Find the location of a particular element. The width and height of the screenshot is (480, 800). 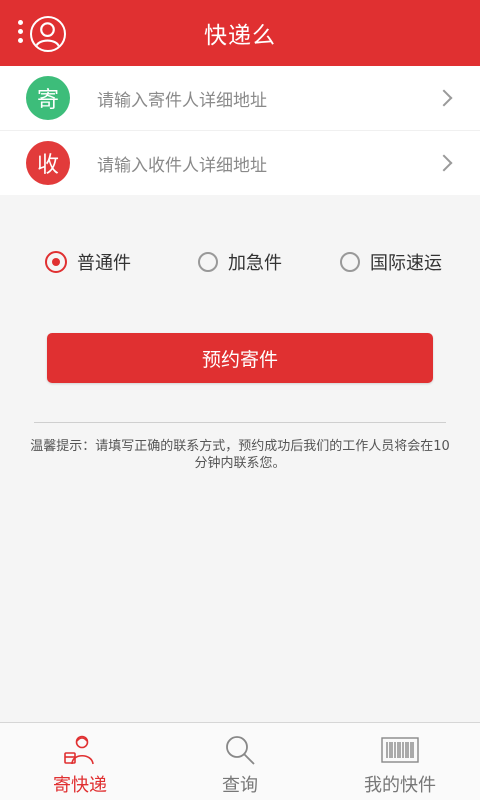

sender-badge: 寄 is located at coordinates (48, 98).